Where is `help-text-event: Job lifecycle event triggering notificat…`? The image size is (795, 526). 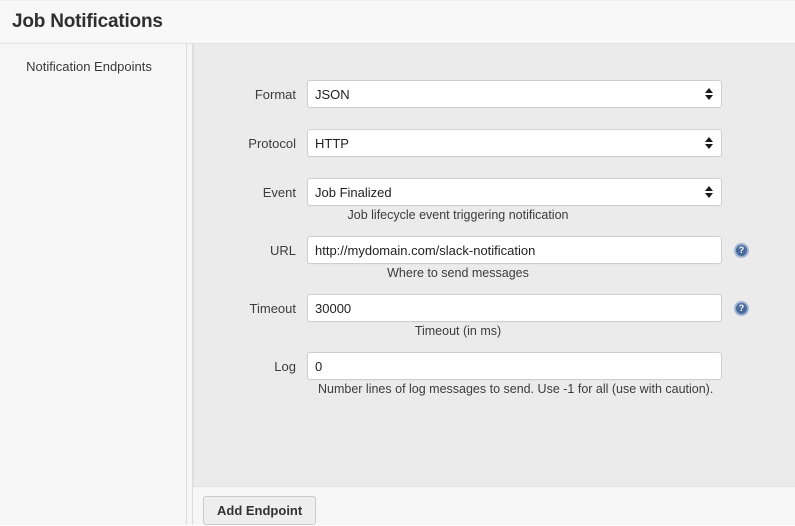
help-text-event: Job lifecycle event triggering notificat… is located at coordinates (458, 215).